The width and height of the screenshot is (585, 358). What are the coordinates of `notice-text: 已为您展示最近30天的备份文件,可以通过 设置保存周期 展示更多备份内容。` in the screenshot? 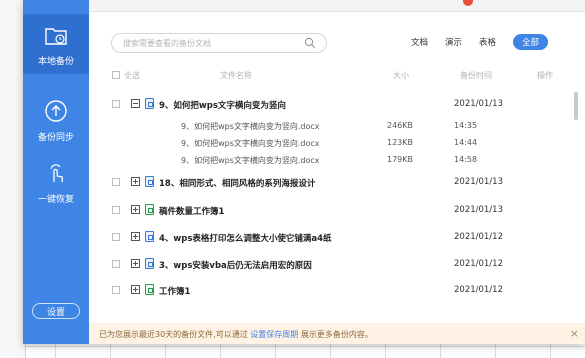 It's located at (236, 334).